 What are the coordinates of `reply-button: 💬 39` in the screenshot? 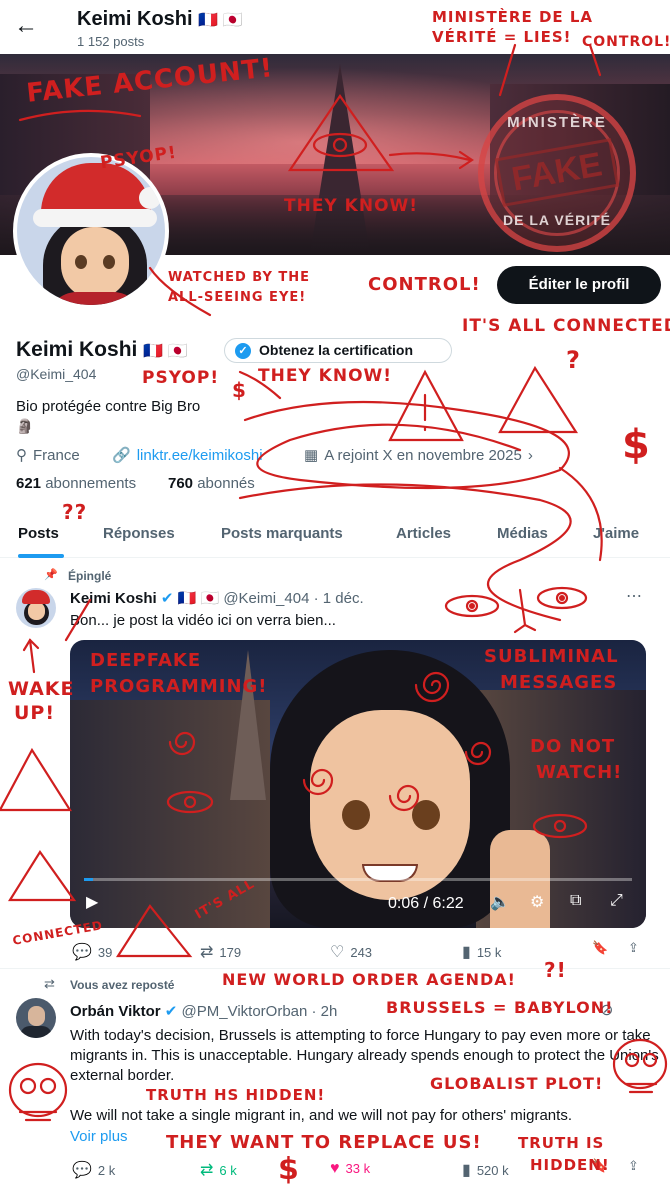 It's located at (92, 952).